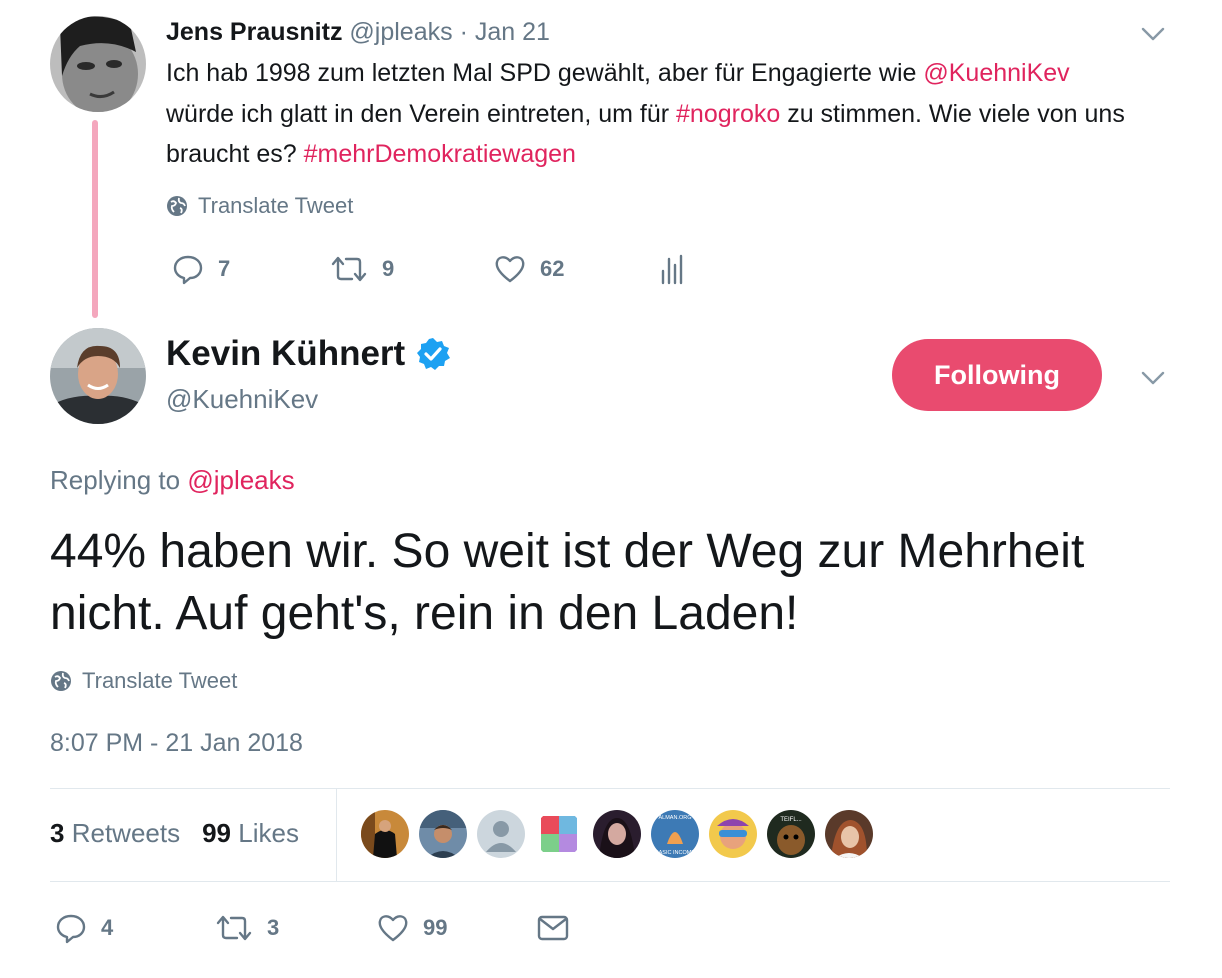 The image size is (1222, 978). I want to click on retweet-count: 9, so click(388, 268).